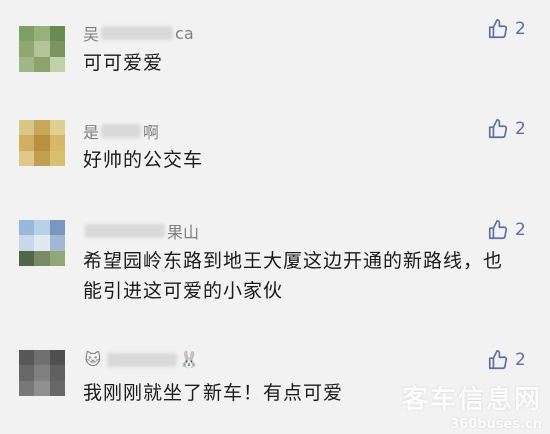 This screenshot has width=550, height=434. What do you see at coordinates (91, 132) in the screenshot?
I see `name-start: 是` at bounding box center [91, 132].